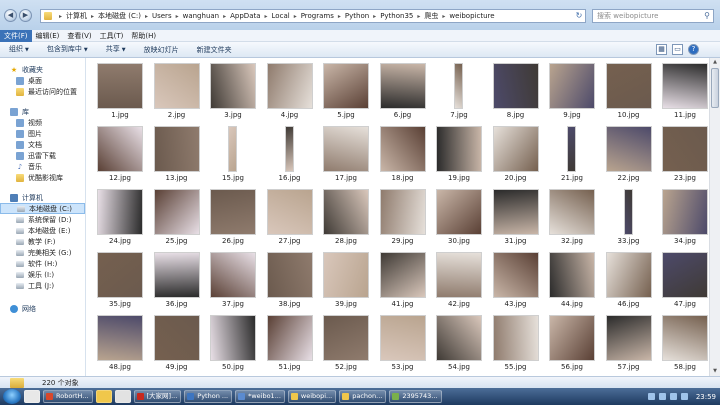 The height and width of the screenshot is (405, 720). What do you see at coordinates (120, 341) in the screenshot?
I see `file-tile: 48.jpg` at bounding box center [120, 341].